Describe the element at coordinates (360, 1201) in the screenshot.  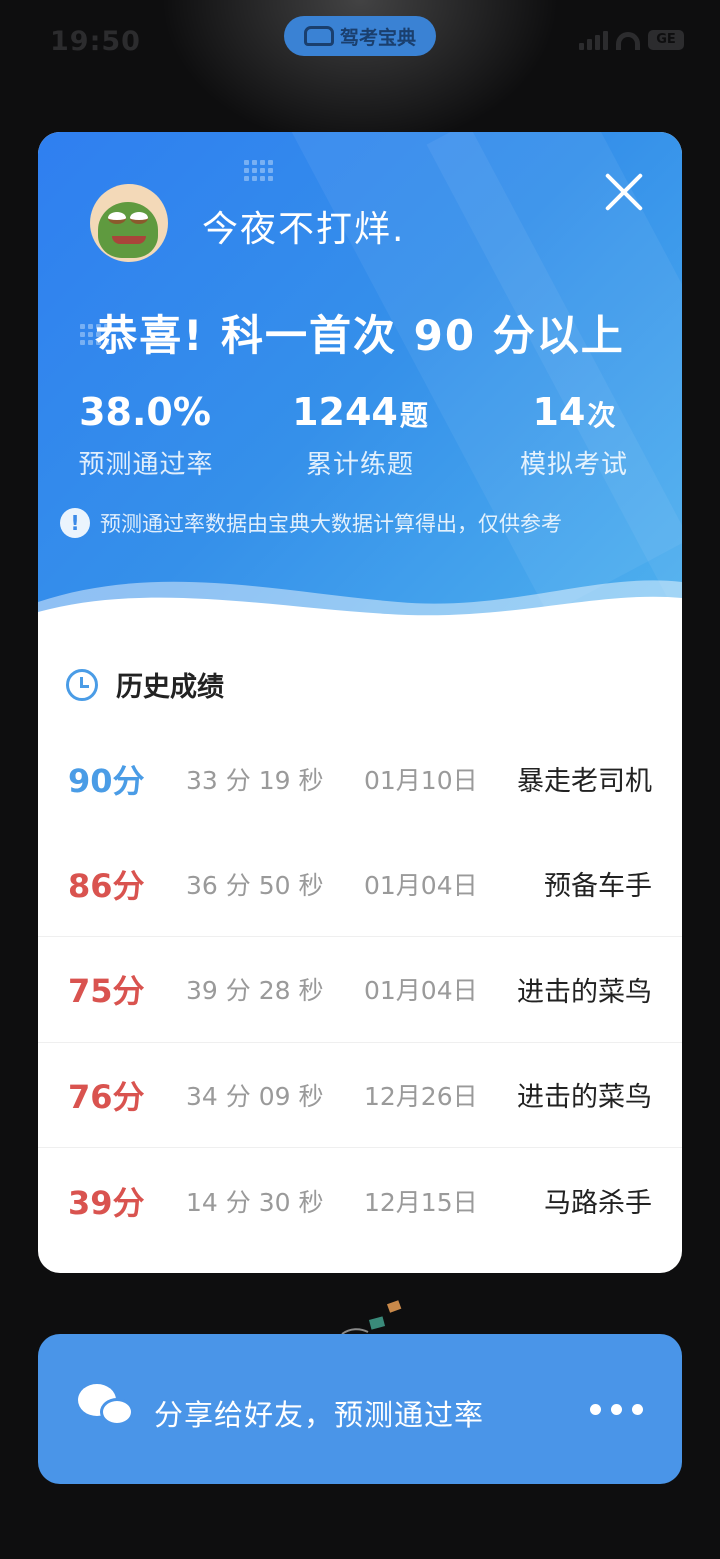
I see `history-row: 39分 14 分 30 秒 12月15日 马路杀手` at that location.